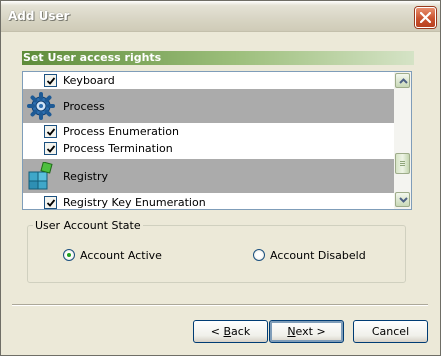 This screenshot has height=356, width=441. What do you see at coordinates (208, 176) in the screenshot?
I see `group-row-registry: Registry` at bounding box center [208, 176].